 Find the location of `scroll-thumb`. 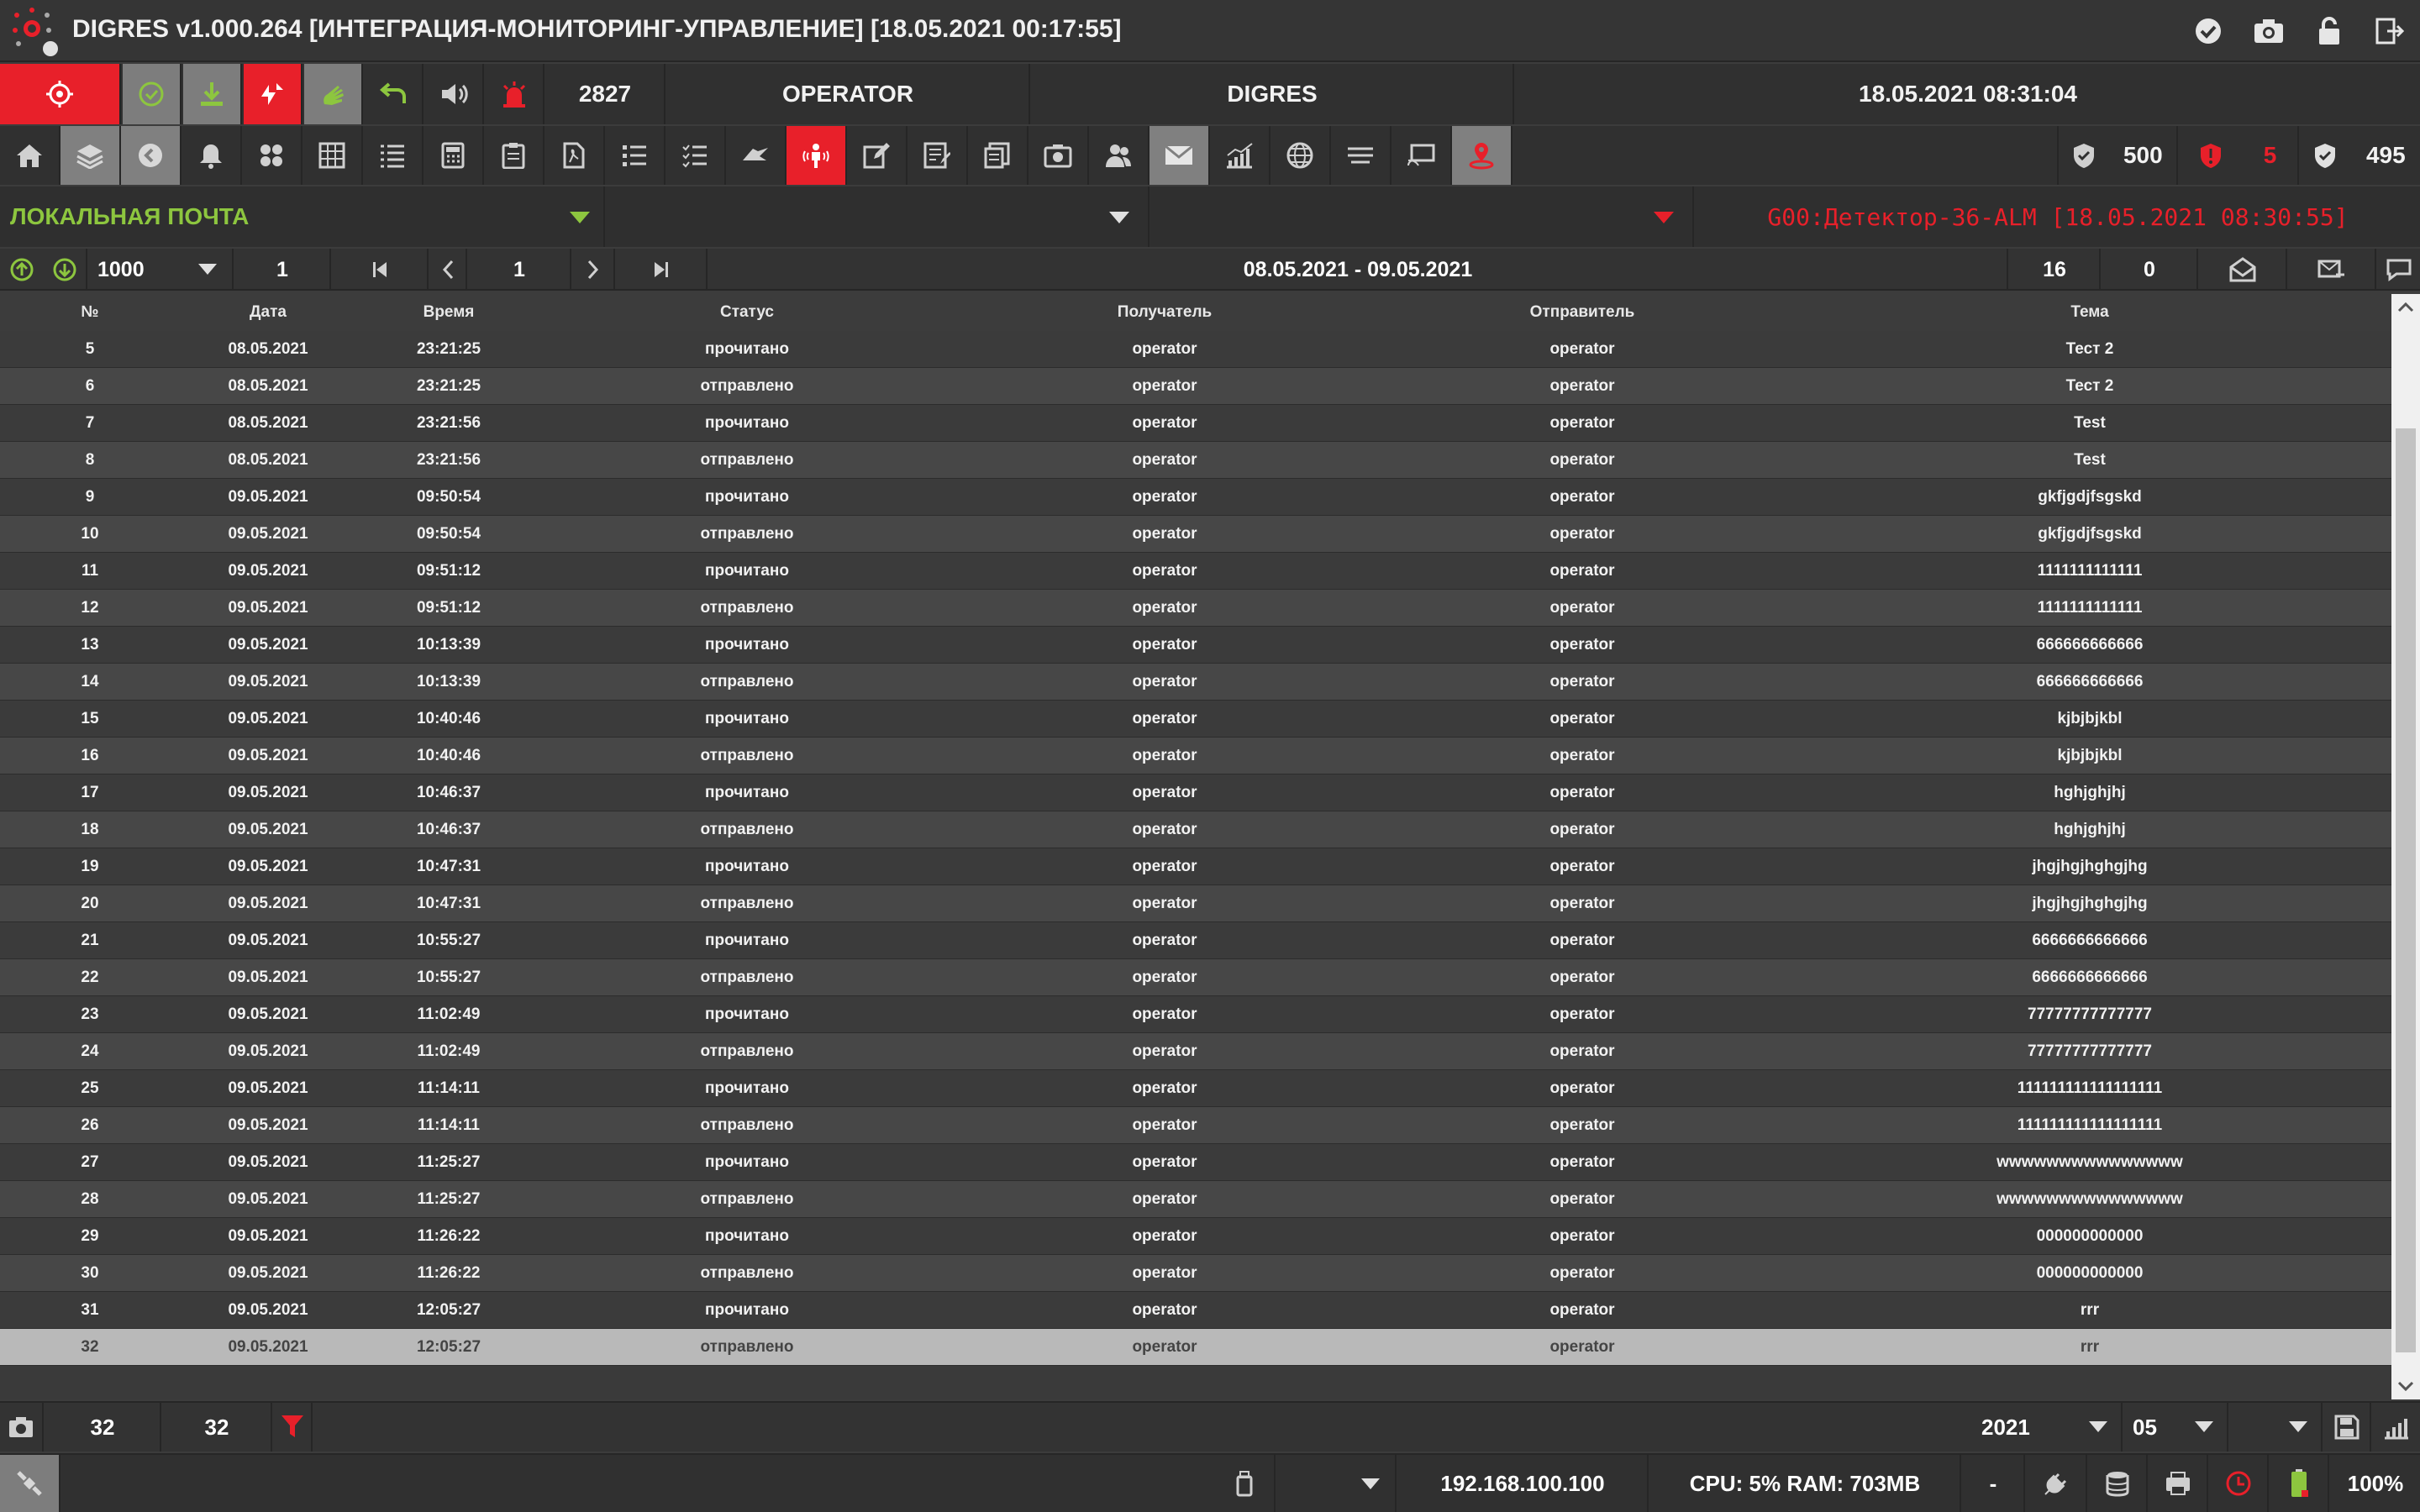

scroll-thumb is located at coordinates (2406, 890).